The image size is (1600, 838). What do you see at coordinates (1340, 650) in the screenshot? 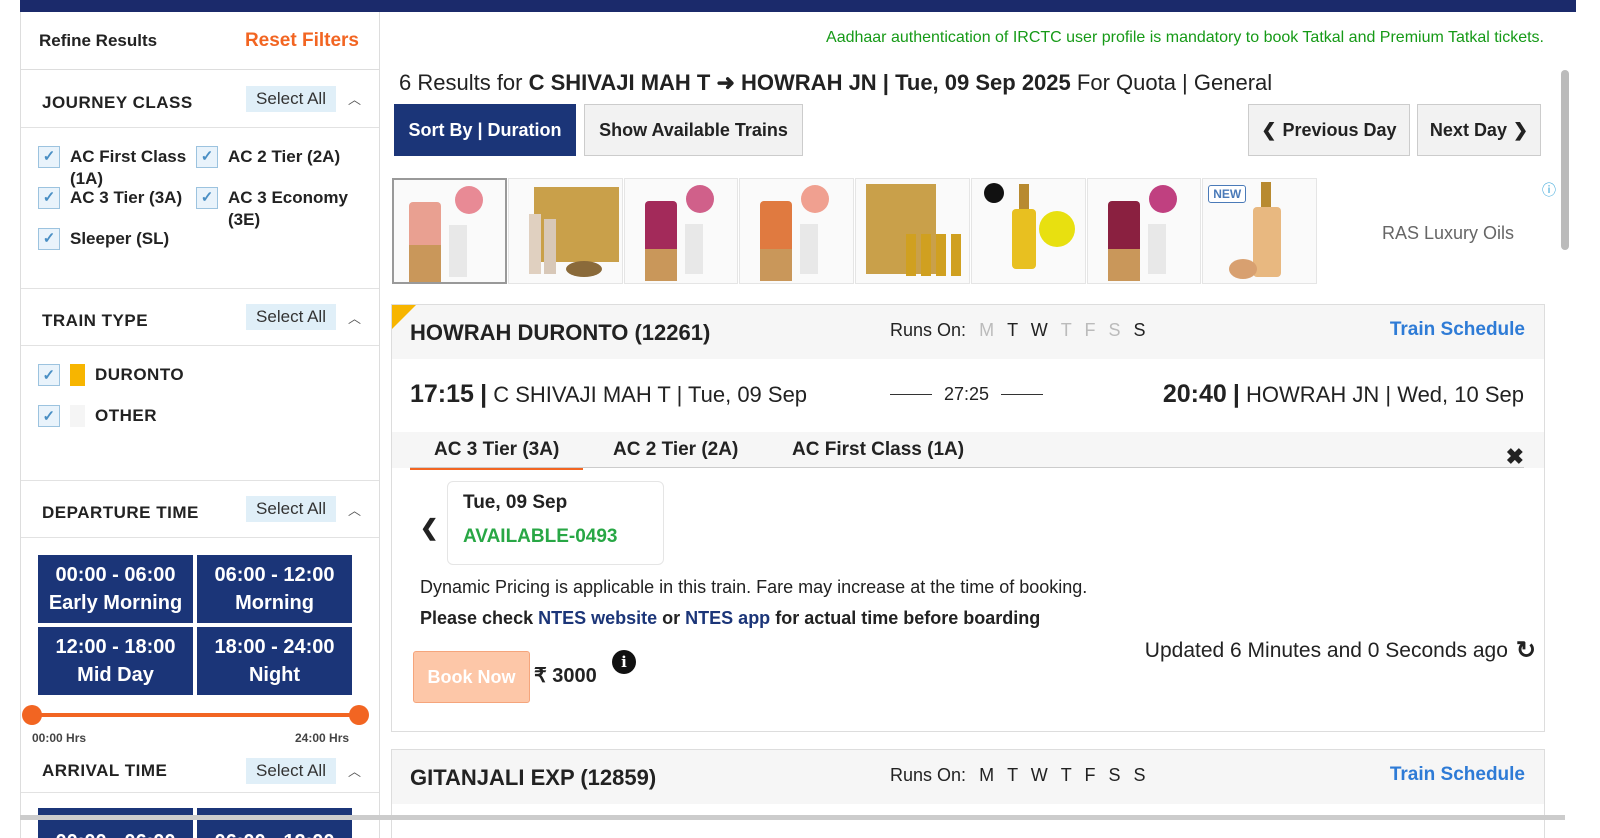
I see `updated-status: Updated 6 Minutes and 0 Seconds ago ↻` at bounding box center [1340, 650].